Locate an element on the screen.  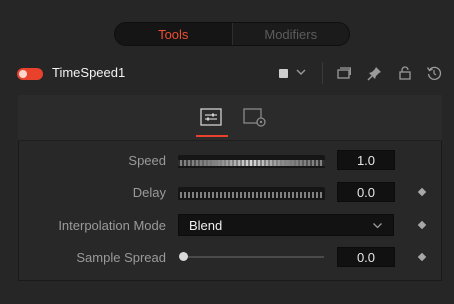
control-tab-bar is located at coordinates (230, 118).